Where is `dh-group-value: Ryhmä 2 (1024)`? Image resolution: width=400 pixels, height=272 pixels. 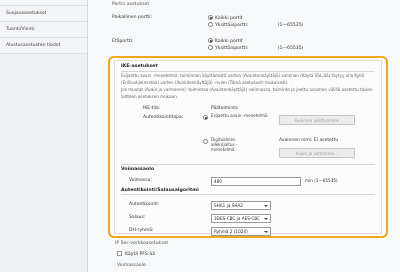
dh-group-value: Ryhmä 2 (1024) is located at coordinates (231, 231).